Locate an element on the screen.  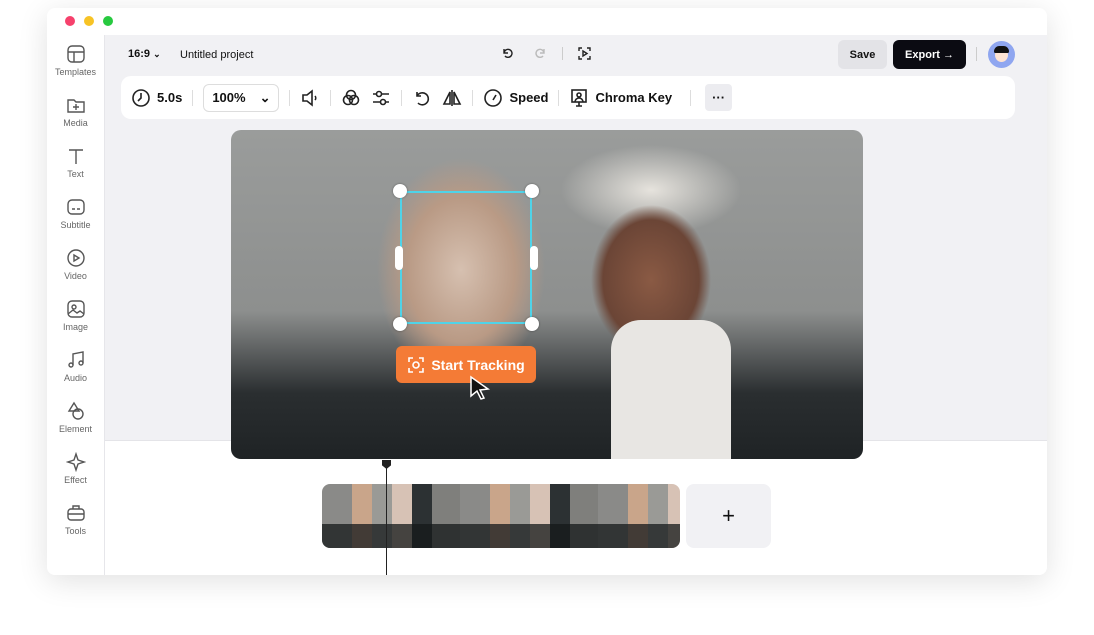
adjust-button is located at coordinates (381, 98).